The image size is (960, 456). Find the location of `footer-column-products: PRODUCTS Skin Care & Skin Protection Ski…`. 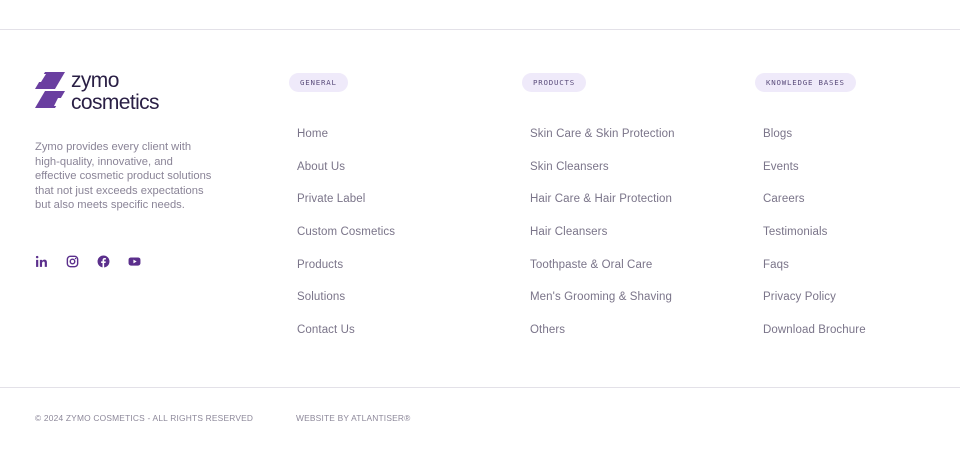

footer-column-products: PRODUCTS Skin Care & Skin Protection Ski… is located at coordinates (598, 204).